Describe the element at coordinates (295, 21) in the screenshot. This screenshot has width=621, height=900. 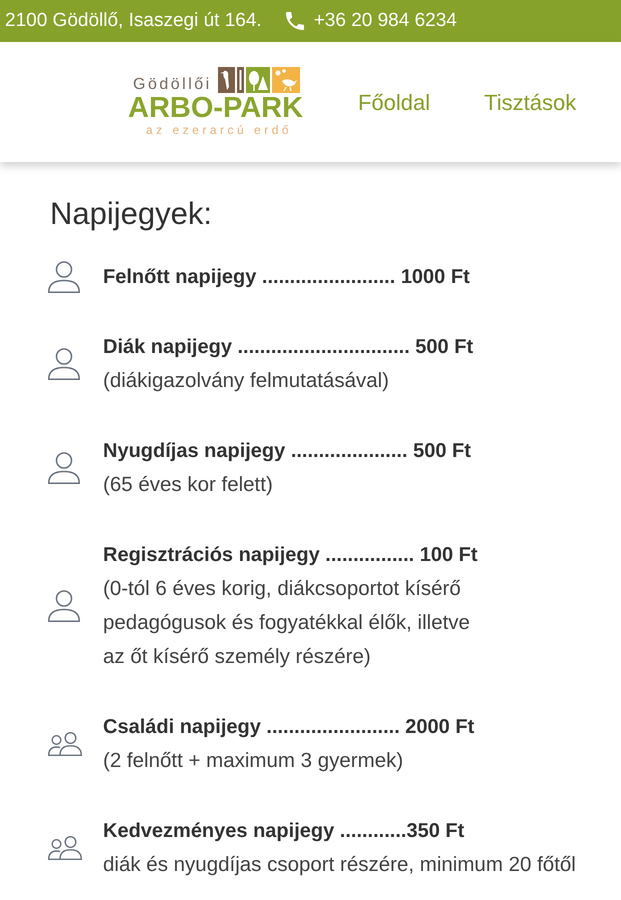
I see `phone-icon` at that location.